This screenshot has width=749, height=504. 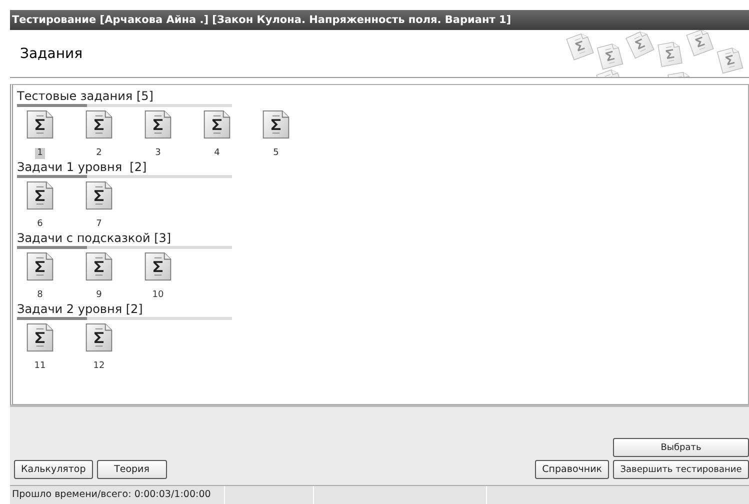 I want to click on task-item: 8, so click(x=40, y=276).